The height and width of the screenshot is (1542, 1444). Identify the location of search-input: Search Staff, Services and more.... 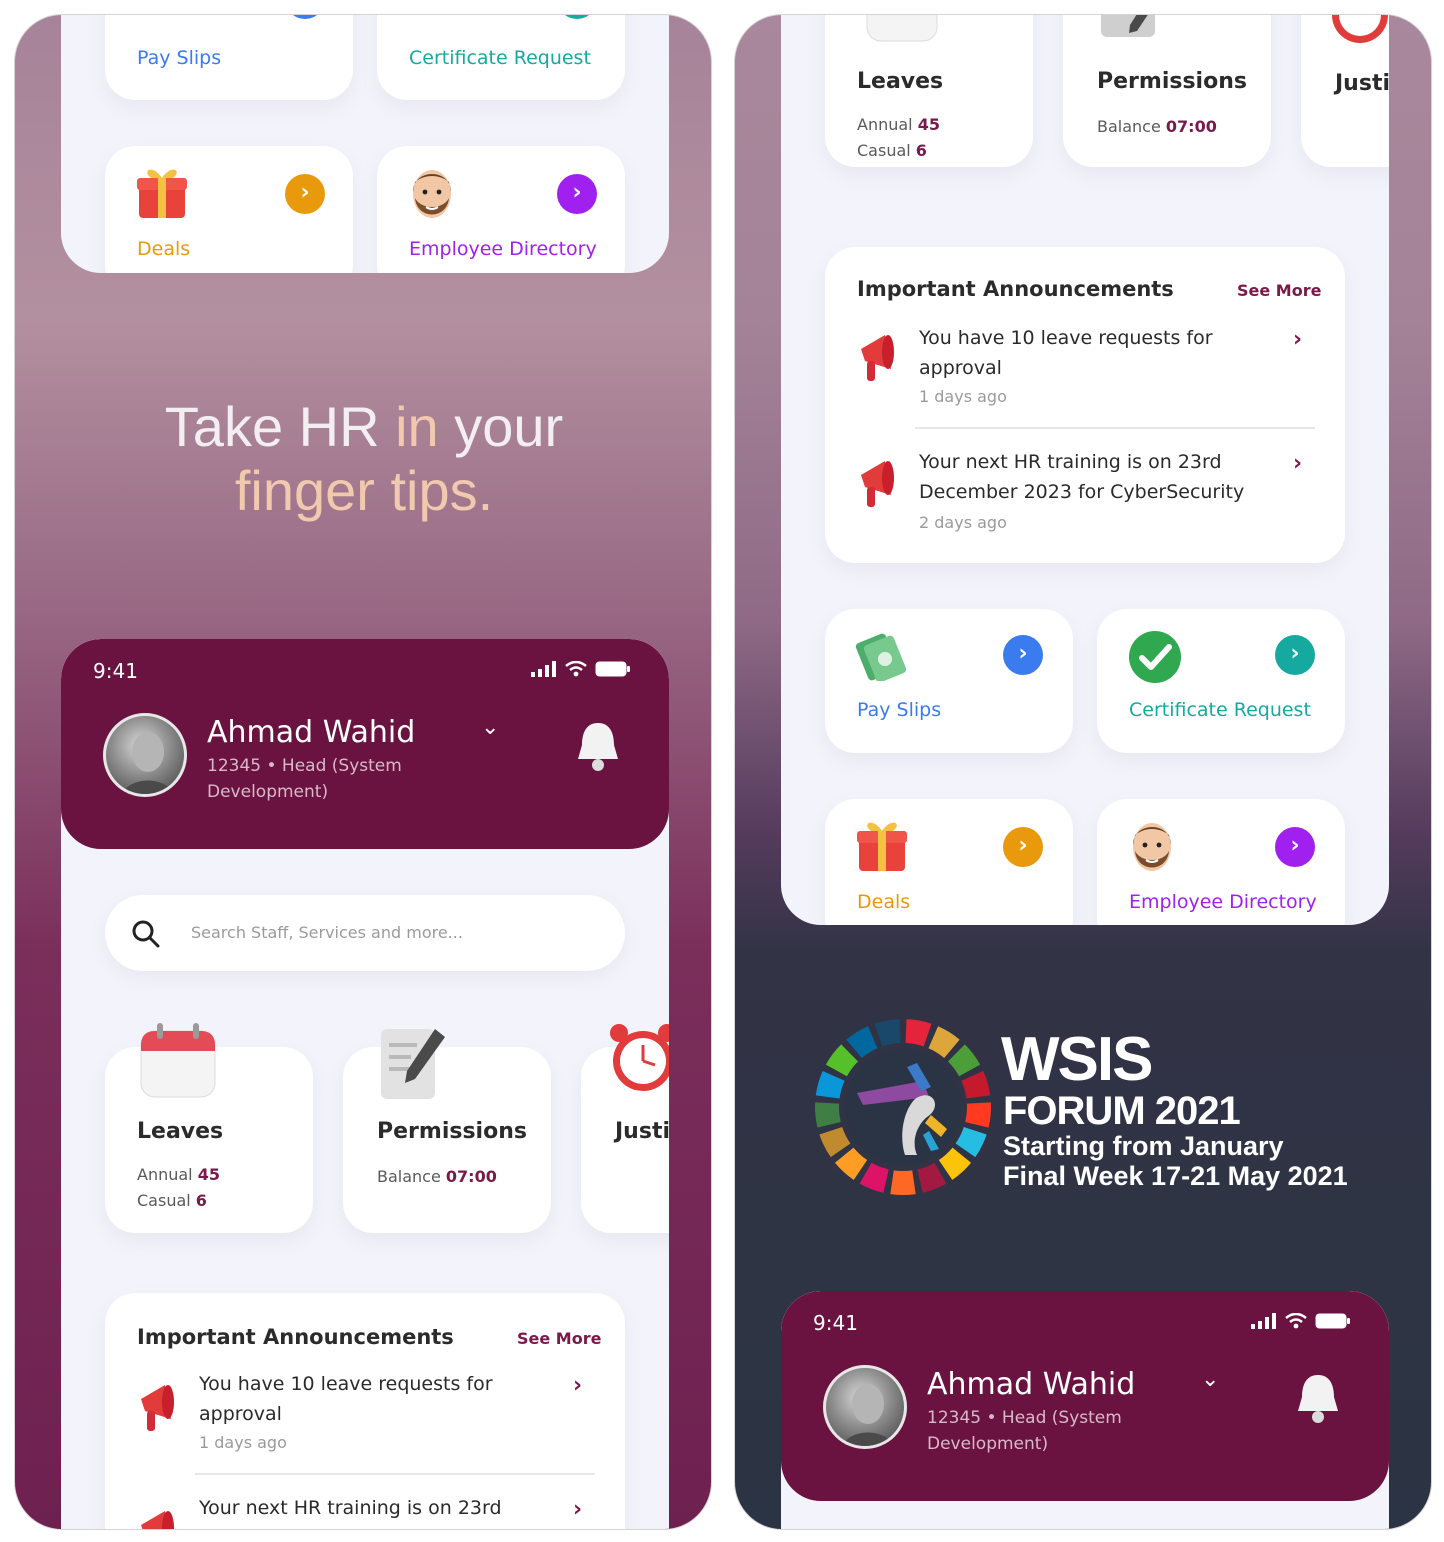
(327, 932).